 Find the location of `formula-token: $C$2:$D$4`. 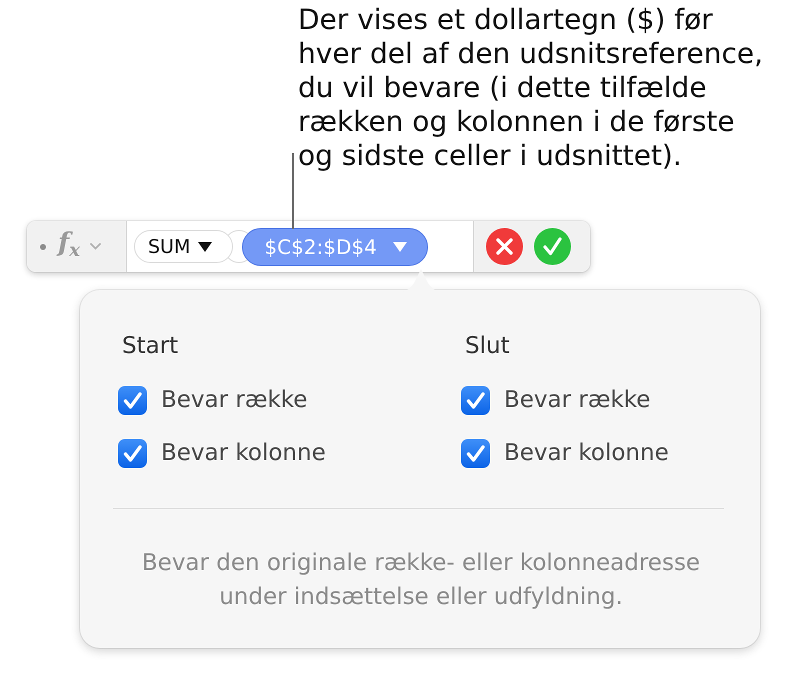

formula-token: $C$2:$D$4 is located at coordinates (335, 247).